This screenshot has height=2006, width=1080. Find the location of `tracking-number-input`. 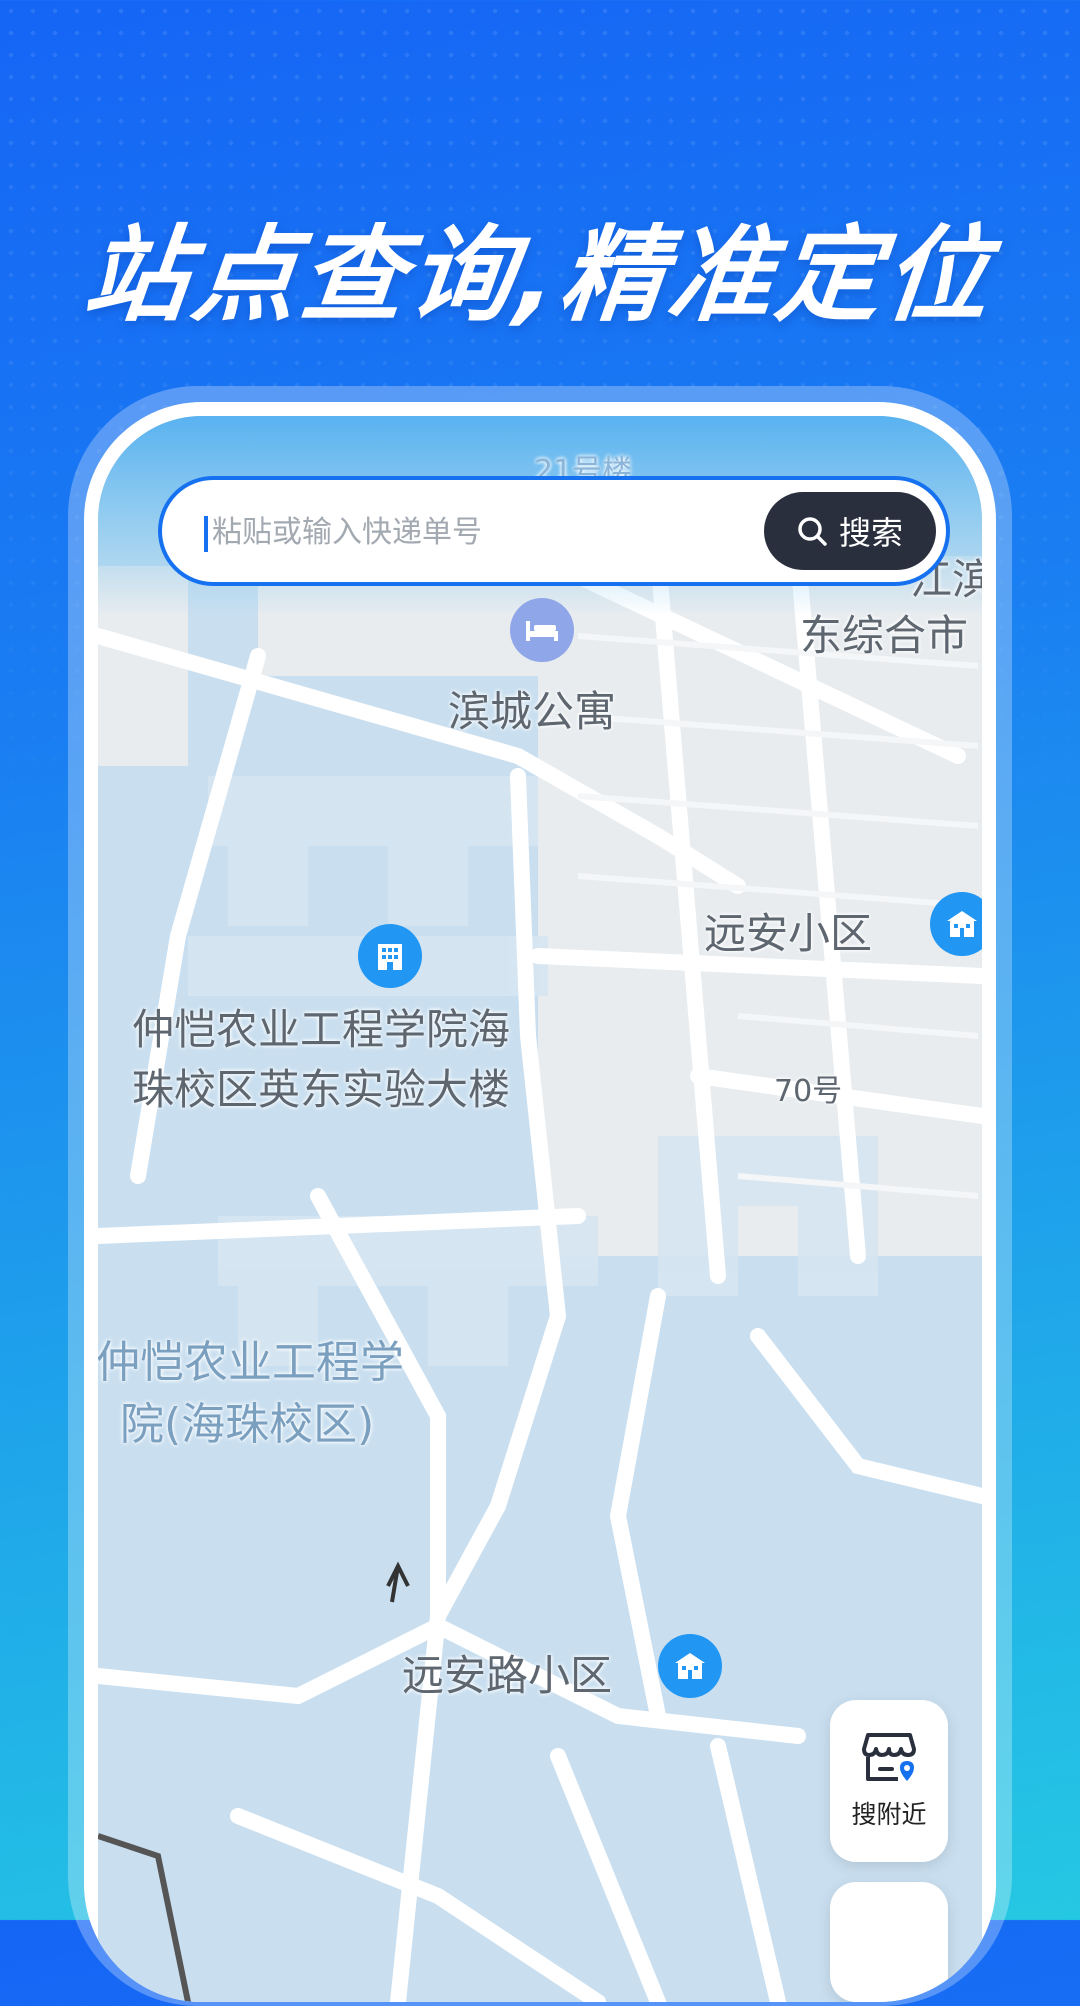

tracking-number-input is located at coordinates (472, 532).